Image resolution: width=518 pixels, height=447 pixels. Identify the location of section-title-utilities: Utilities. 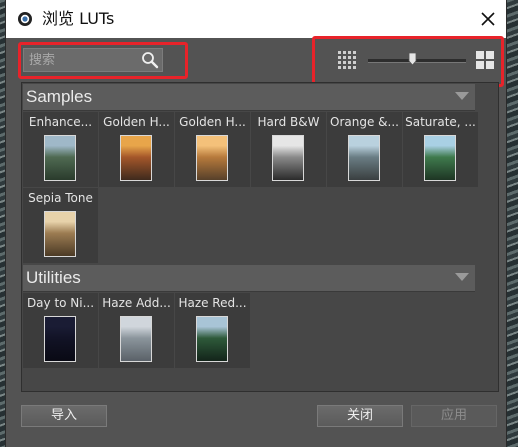
(53, 277).